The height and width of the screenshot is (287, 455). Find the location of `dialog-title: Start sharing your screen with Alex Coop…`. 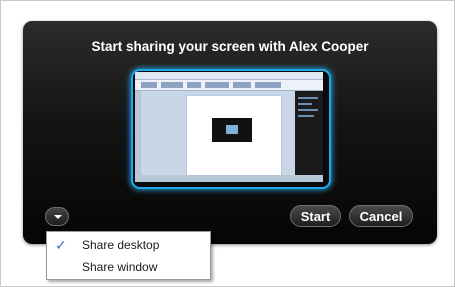

dialog-title: Start sharing your screen with Alex Coop… is located at coordinates (230, 46).